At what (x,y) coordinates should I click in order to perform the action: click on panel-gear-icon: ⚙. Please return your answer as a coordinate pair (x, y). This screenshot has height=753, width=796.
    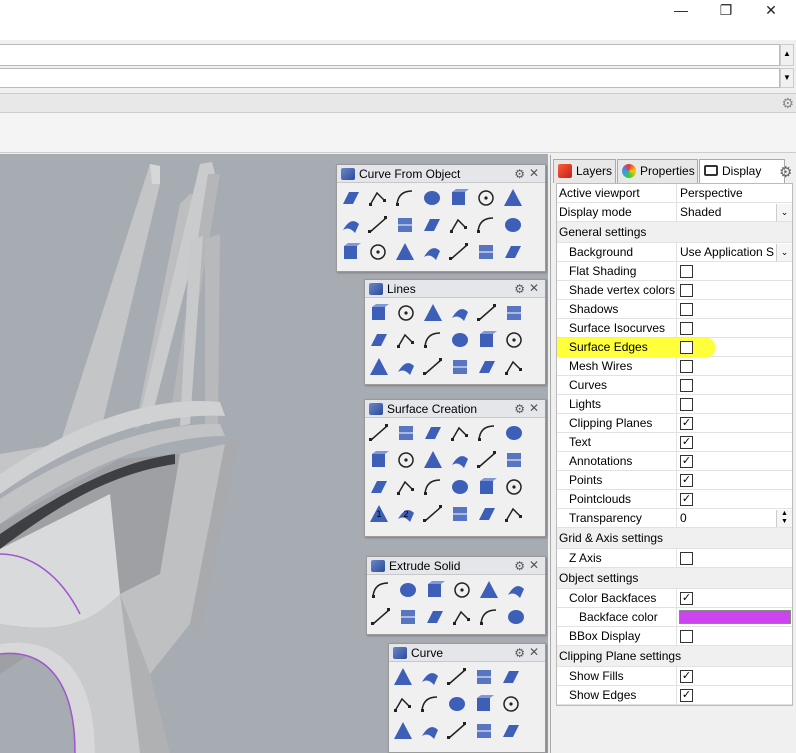
    Looking at the image, I should click on (785, 172).